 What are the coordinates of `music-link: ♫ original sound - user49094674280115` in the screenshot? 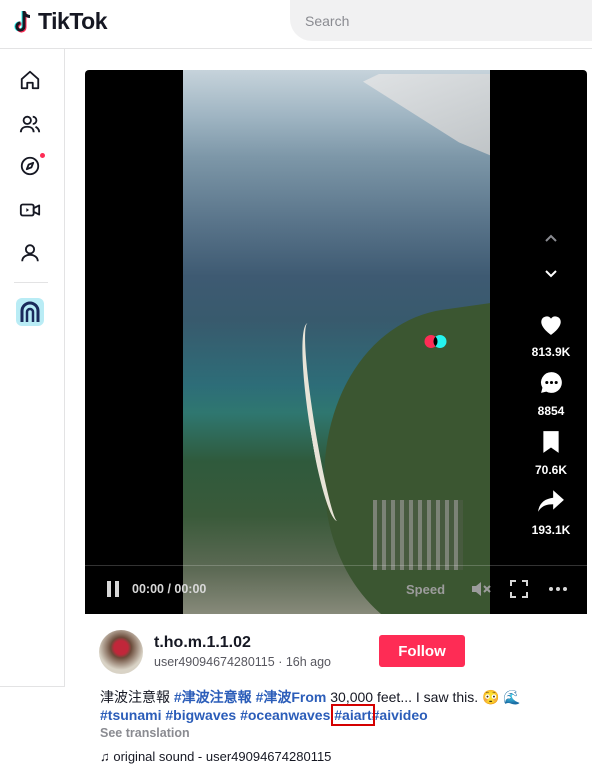 It's located at (215, 756).